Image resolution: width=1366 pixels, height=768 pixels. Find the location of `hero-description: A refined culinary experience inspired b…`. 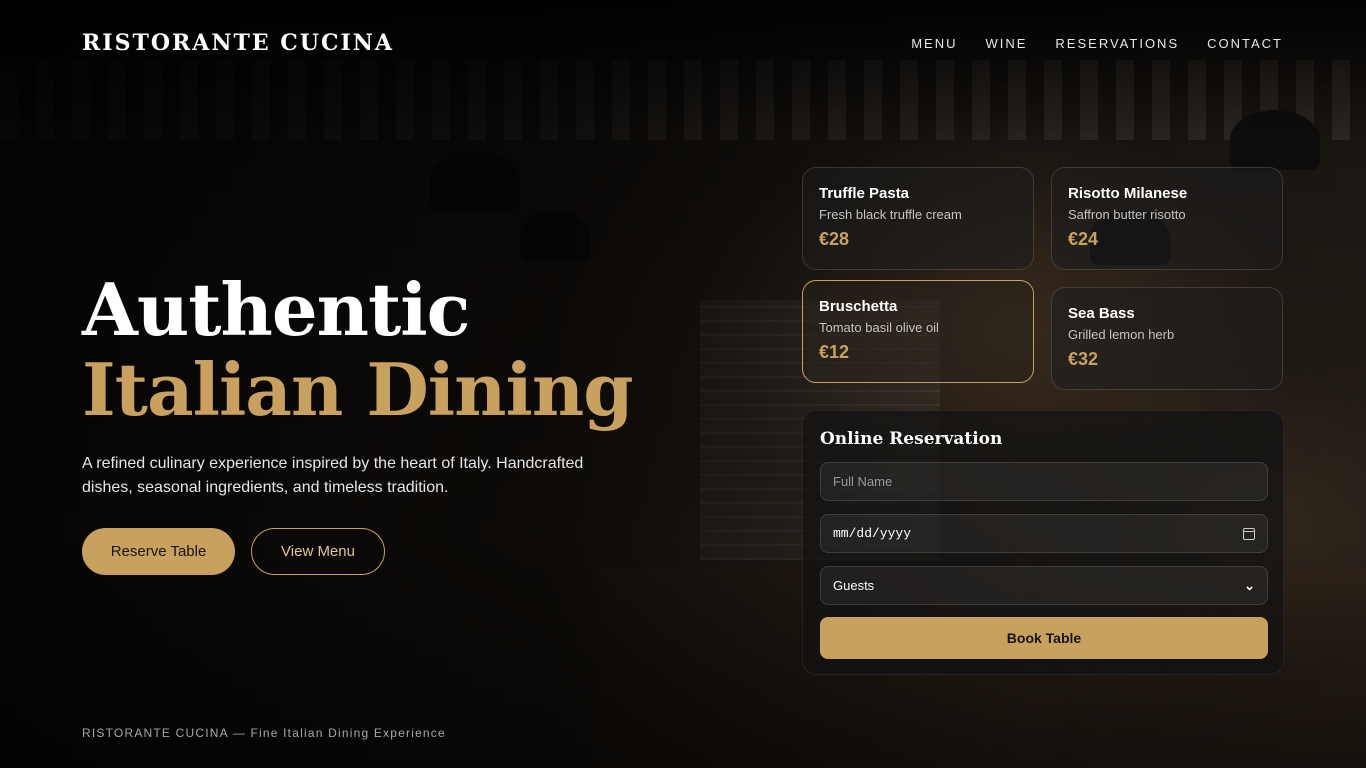

hero-description: A refined culinary experience inspired b… is located at coordinates (333, 475).